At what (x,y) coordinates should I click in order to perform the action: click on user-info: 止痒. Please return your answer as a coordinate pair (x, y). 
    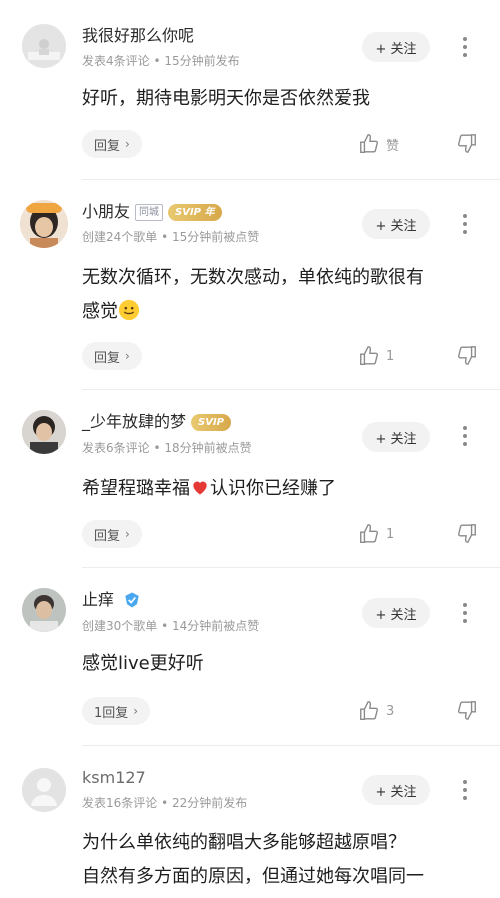
    Looking at the image, I should click on (112, 600).